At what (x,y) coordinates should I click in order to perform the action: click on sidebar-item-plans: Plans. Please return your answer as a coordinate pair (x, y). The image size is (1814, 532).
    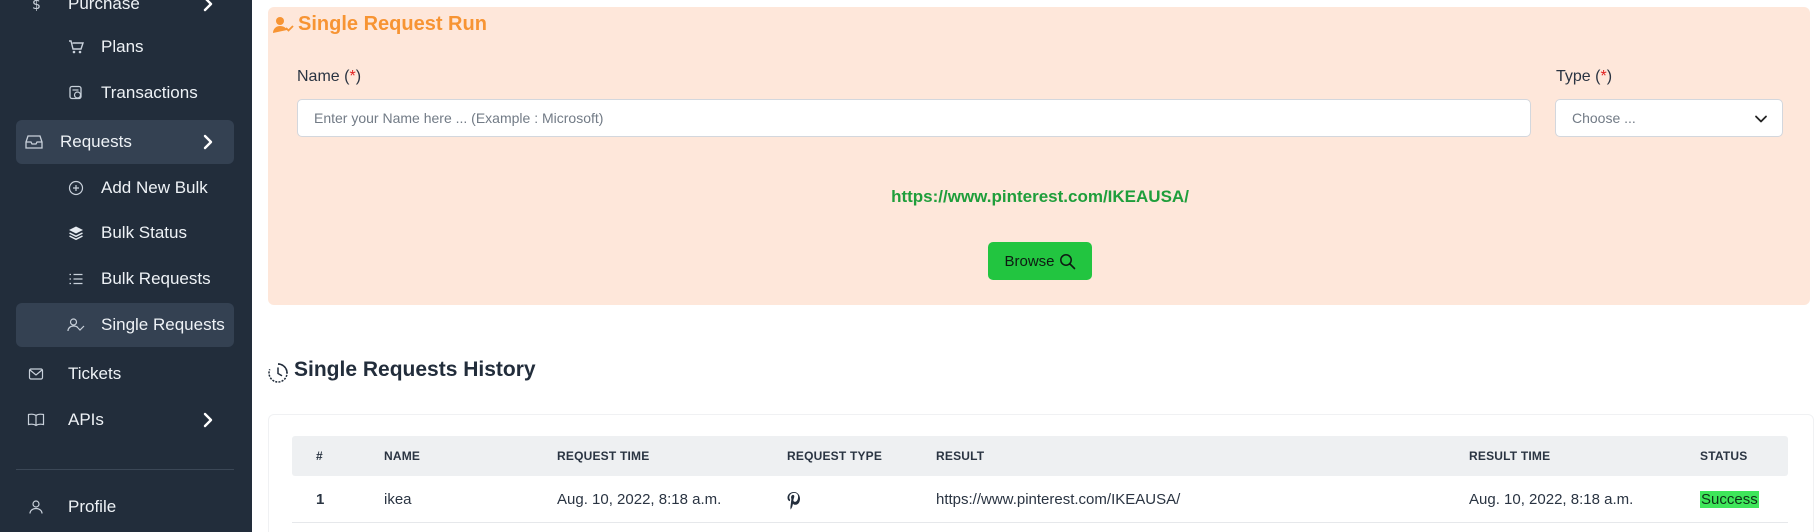
    Looking at the image, I should click on (125, 47).